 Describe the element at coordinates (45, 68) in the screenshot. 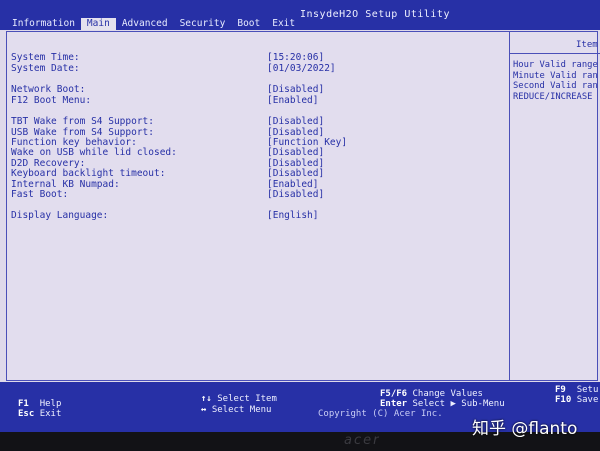

I see `setting-label: System Date:` at that location.